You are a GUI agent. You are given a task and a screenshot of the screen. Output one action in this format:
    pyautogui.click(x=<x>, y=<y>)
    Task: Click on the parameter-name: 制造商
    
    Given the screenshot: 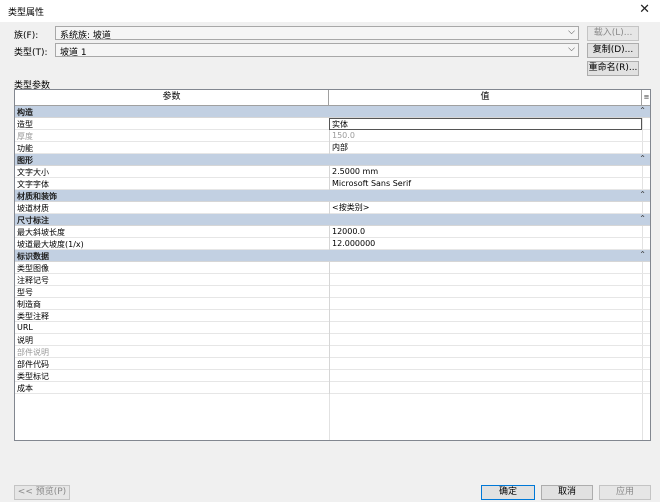 What is the action you would take?
    pyautogui.click(x=29, y=304)
    